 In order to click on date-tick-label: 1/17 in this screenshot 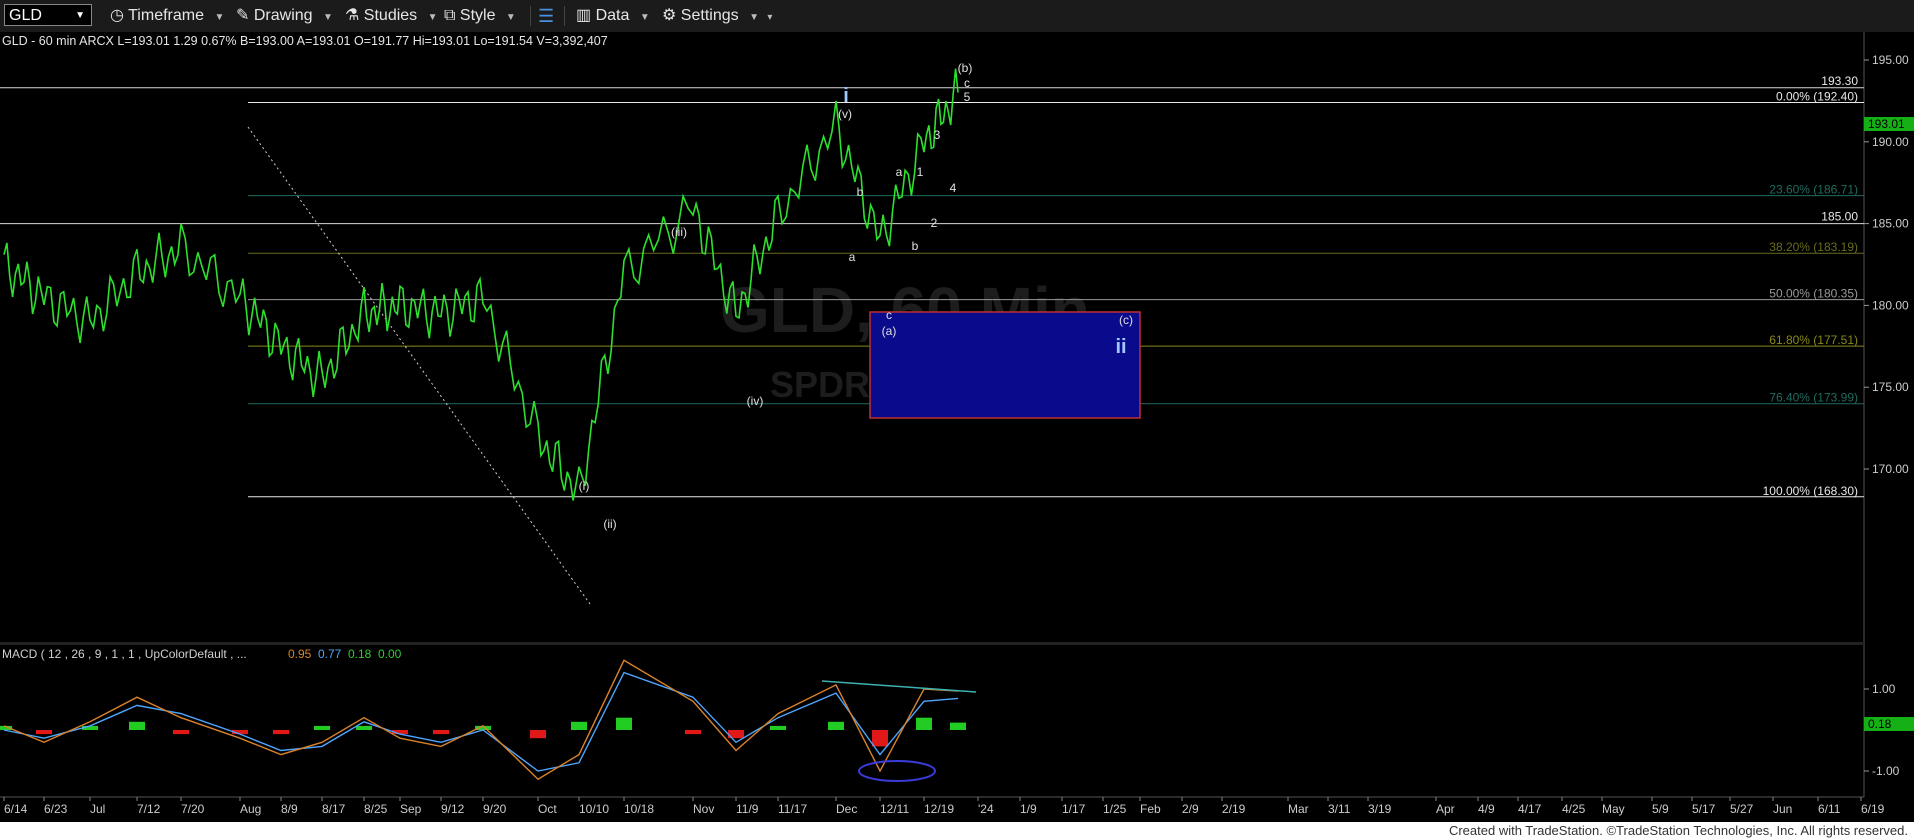, I will do `click(1074, 809)`.